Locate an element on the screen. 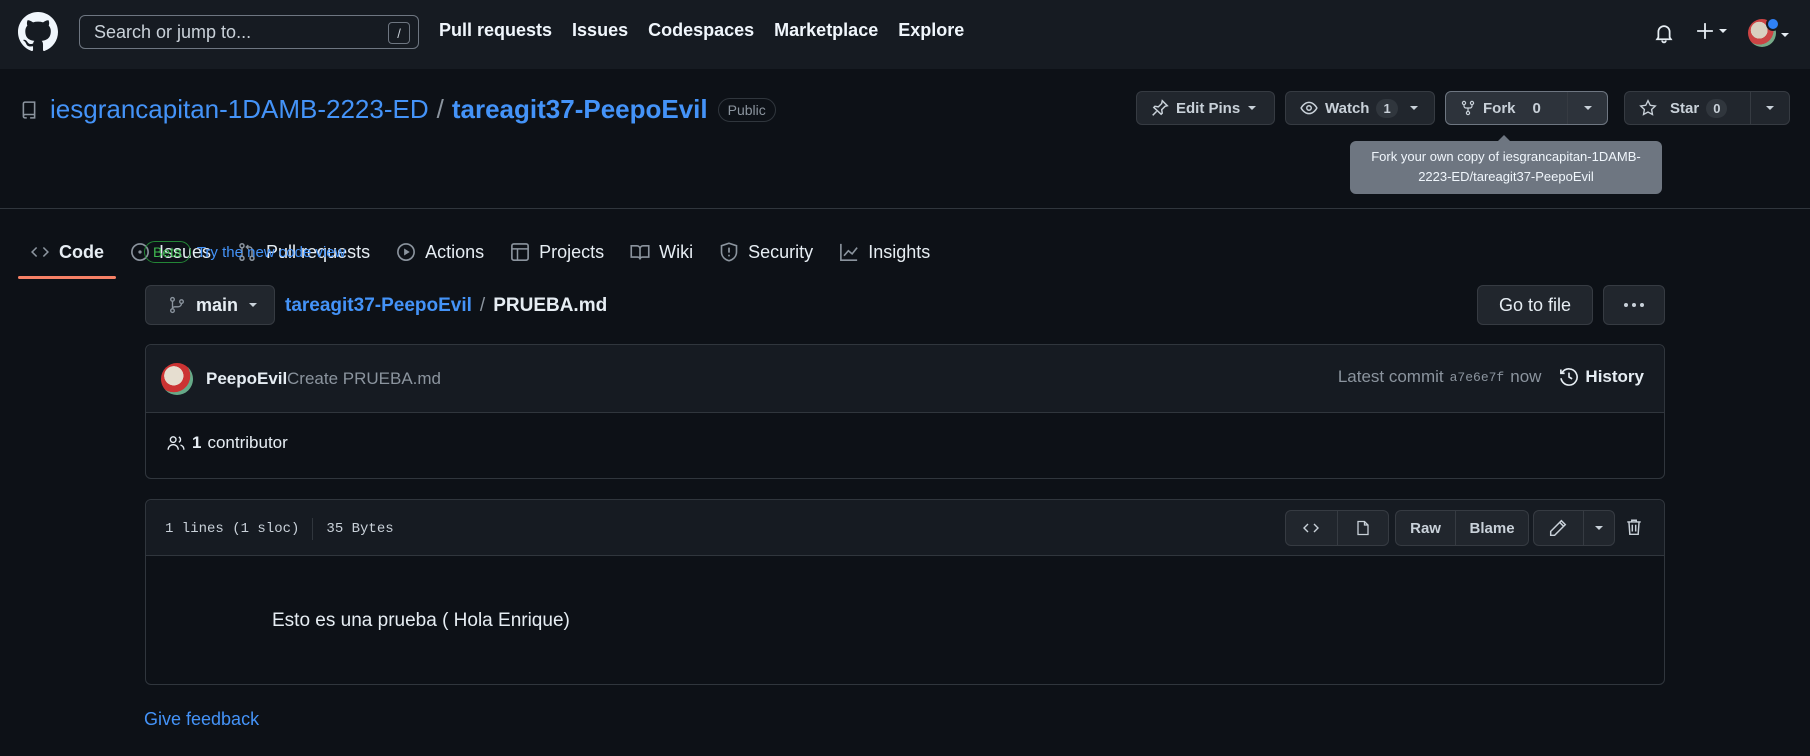  branch-selector: main is located at coordinates (210, 305).